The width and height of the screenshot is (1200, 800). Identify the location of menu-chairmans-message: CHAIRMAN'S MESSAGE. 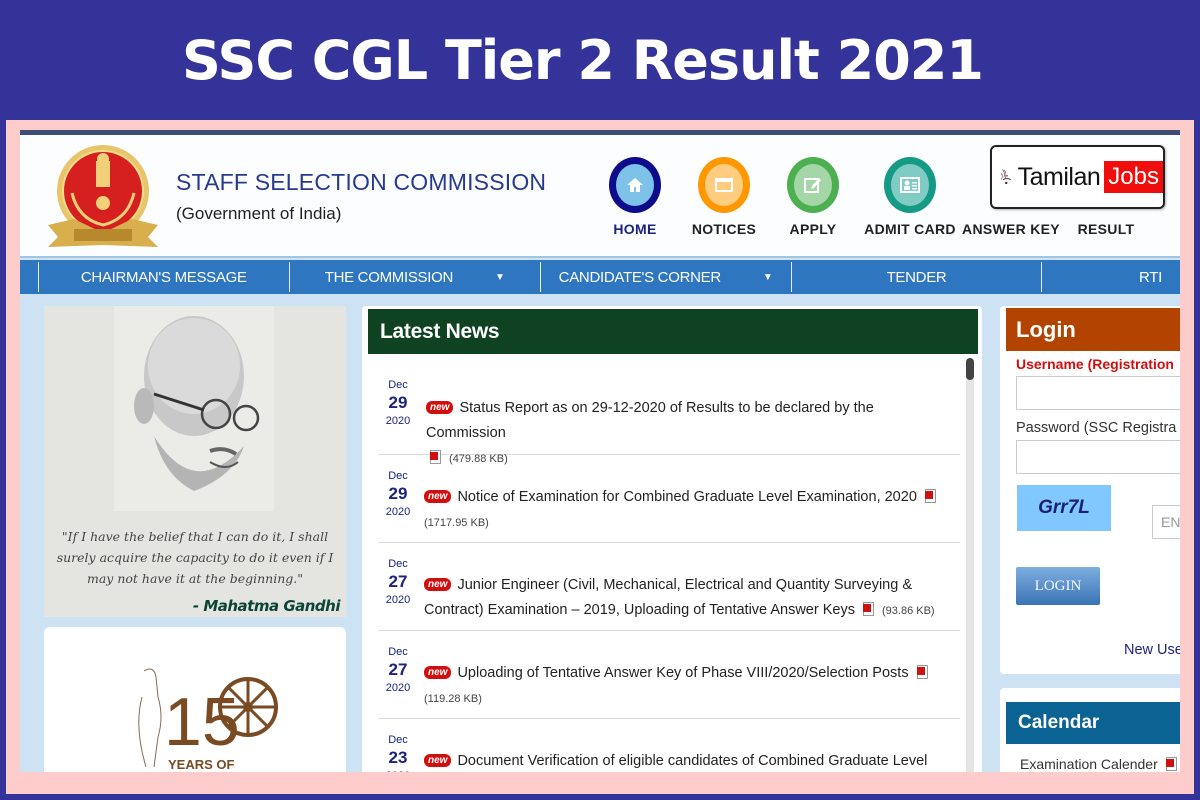
(163, 277).